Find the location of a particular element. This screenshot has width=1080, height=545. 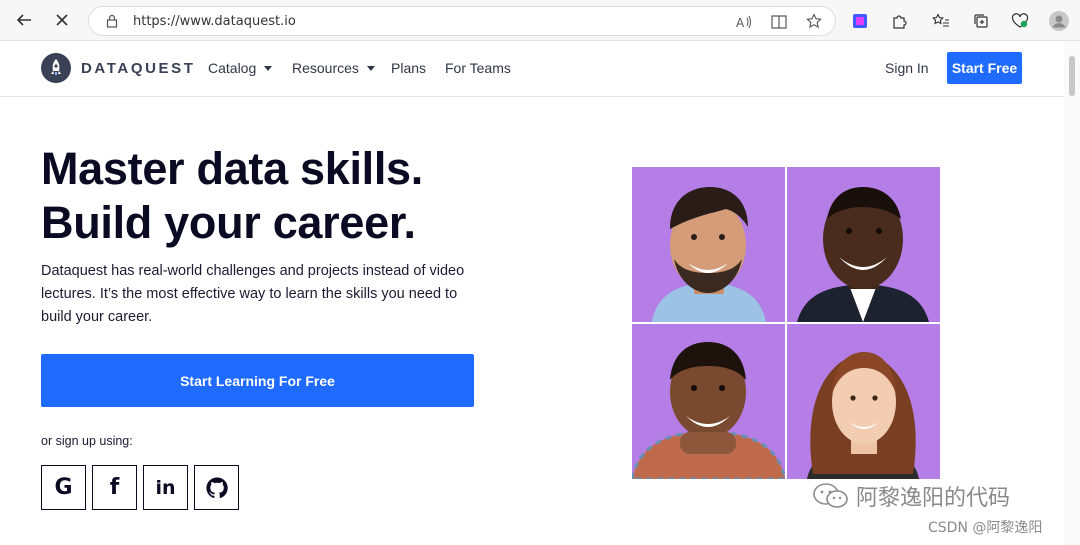

dataquest-logo: DATAQUEST is located at coordinates (118, 68).